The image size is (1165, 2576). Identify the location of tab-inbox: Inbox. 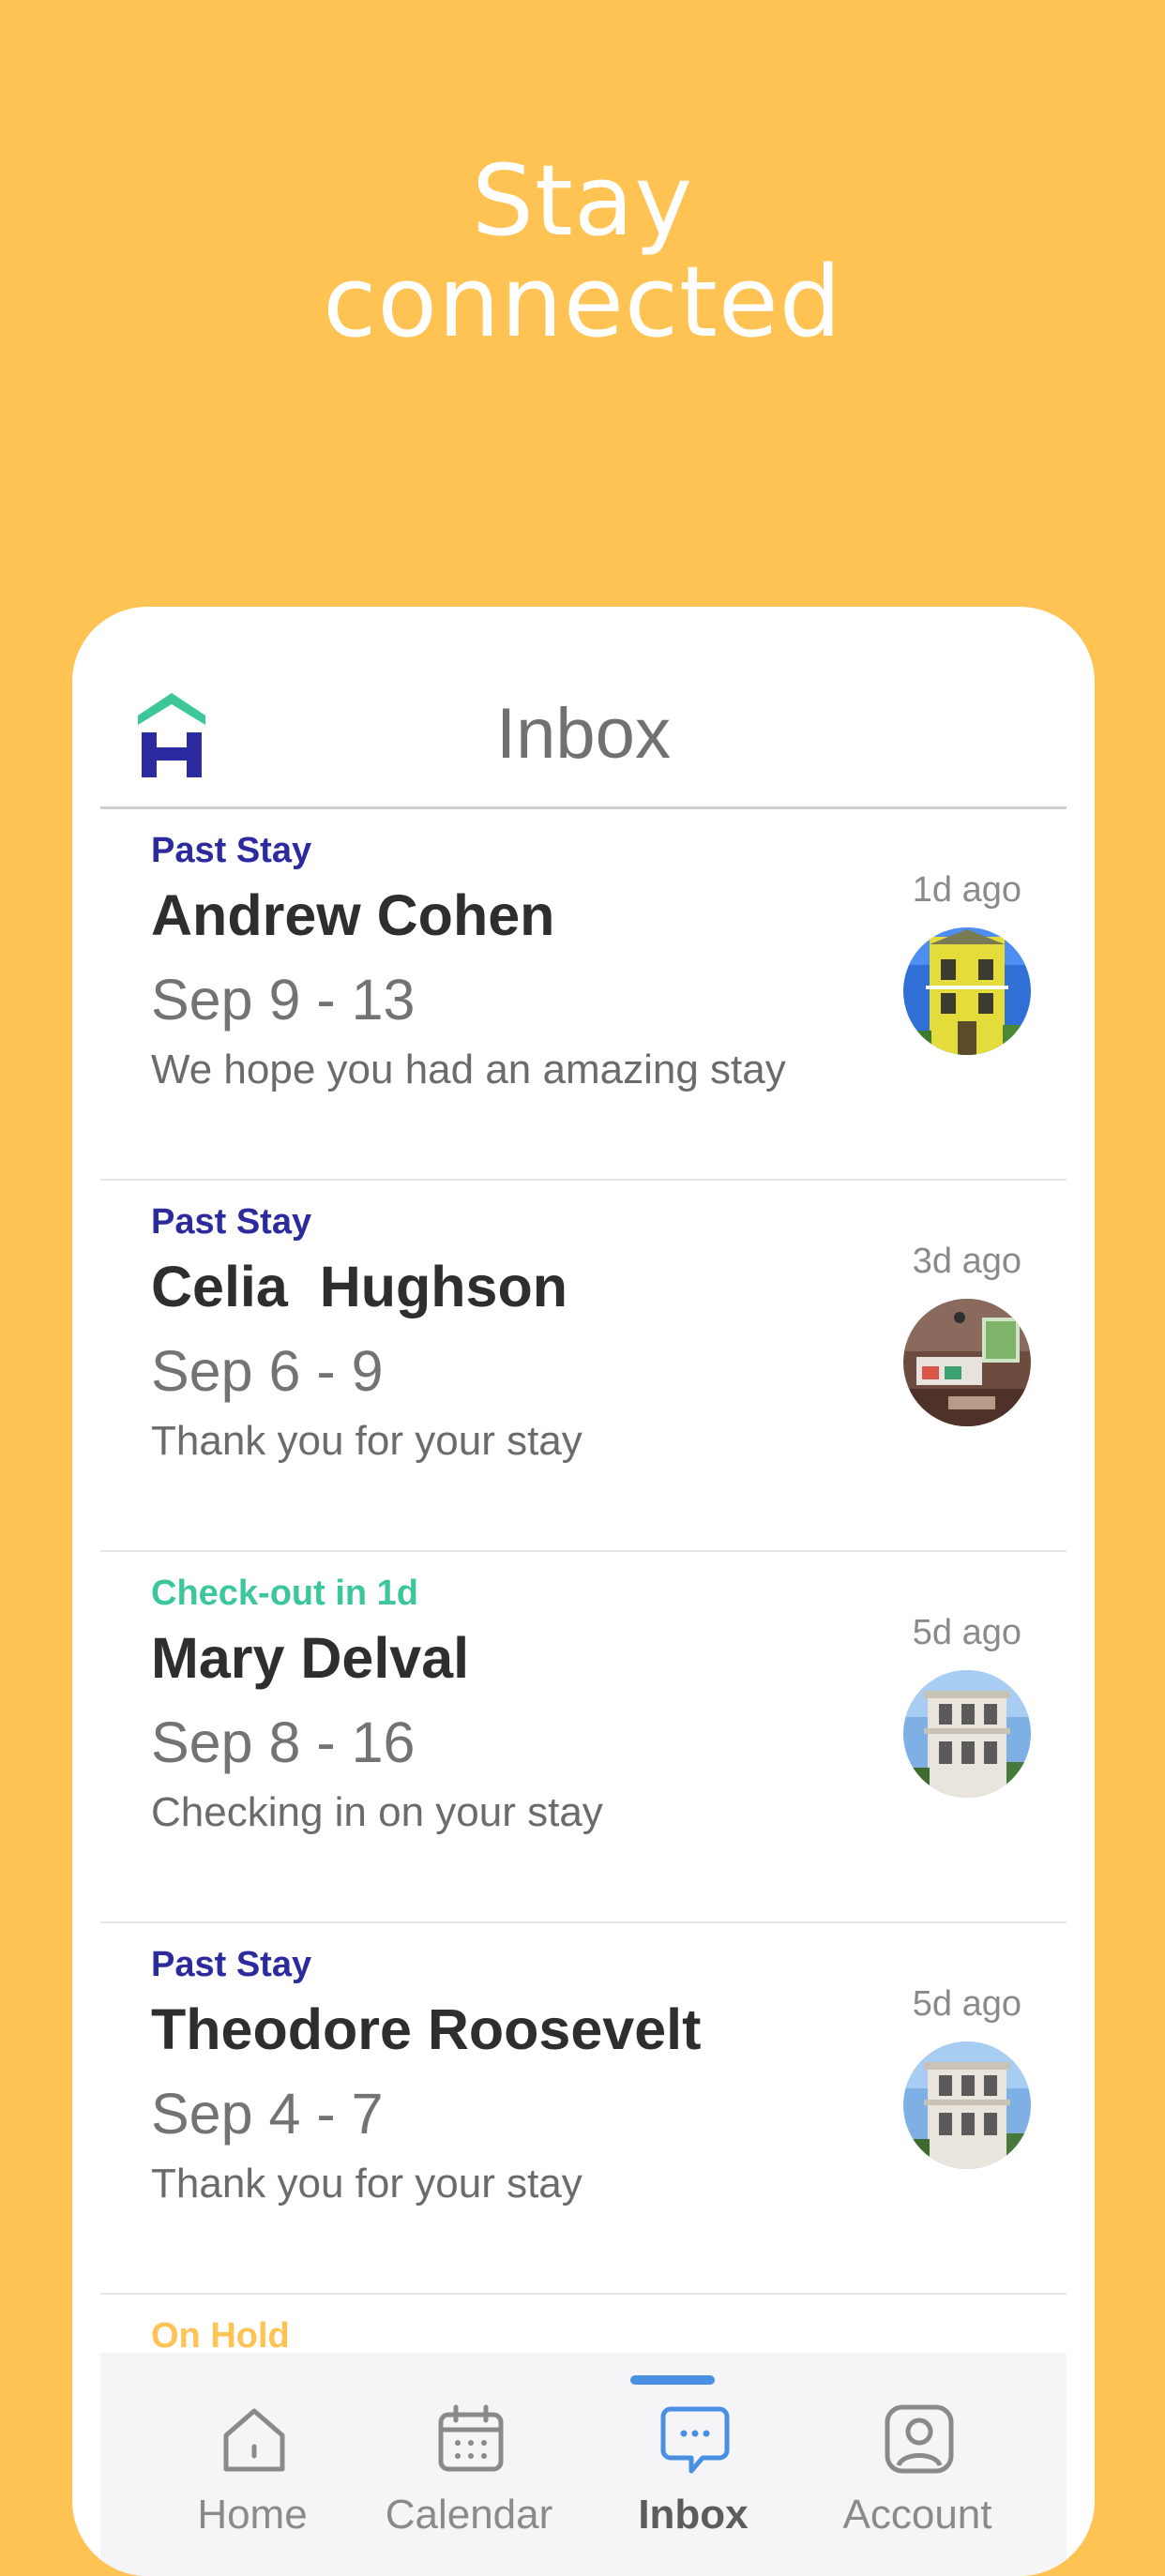
(693, 2464).